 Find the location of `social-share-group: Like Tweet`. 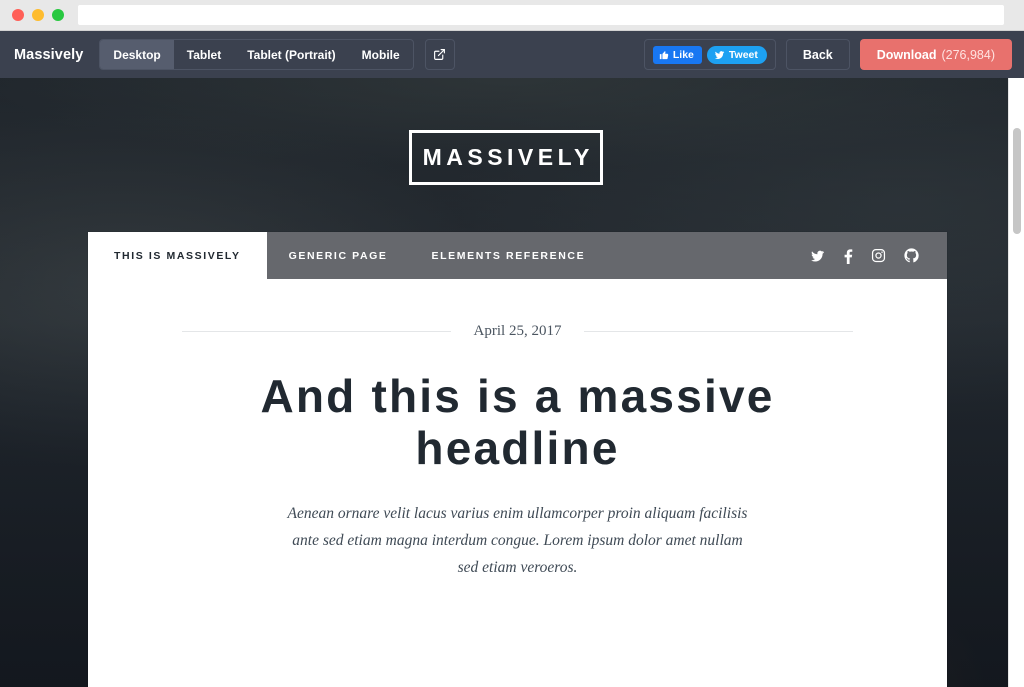

social-share-group: Like Tweet is located at coordinates (709, 54).